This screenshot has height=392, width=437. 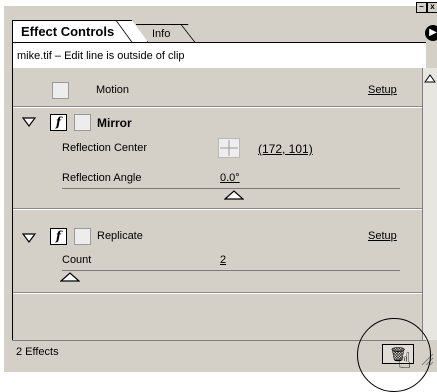 I want to click on reflection-center-label: Reflection Center, so click(x=104, y=148).